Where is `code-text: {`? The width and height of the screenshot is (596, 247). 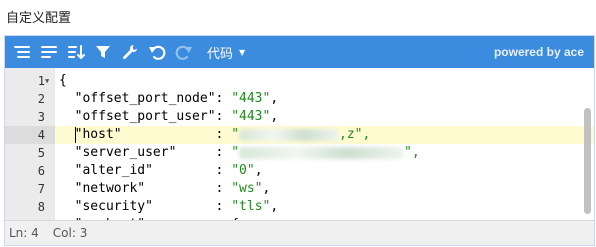
code-text: { is located at coordinates (63, 80).